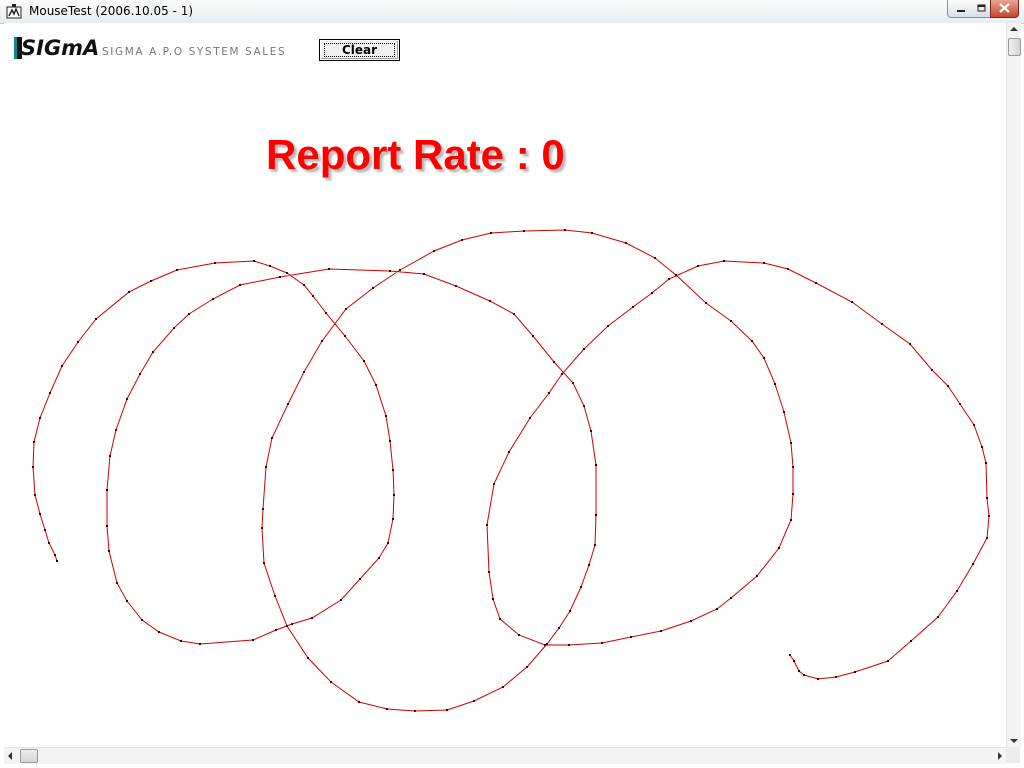 The width and height of the screenshot is (1024, 768). Describe the element at coordinates (14, 11) in the screenshot. I see `mouse-test-icon` at that location.